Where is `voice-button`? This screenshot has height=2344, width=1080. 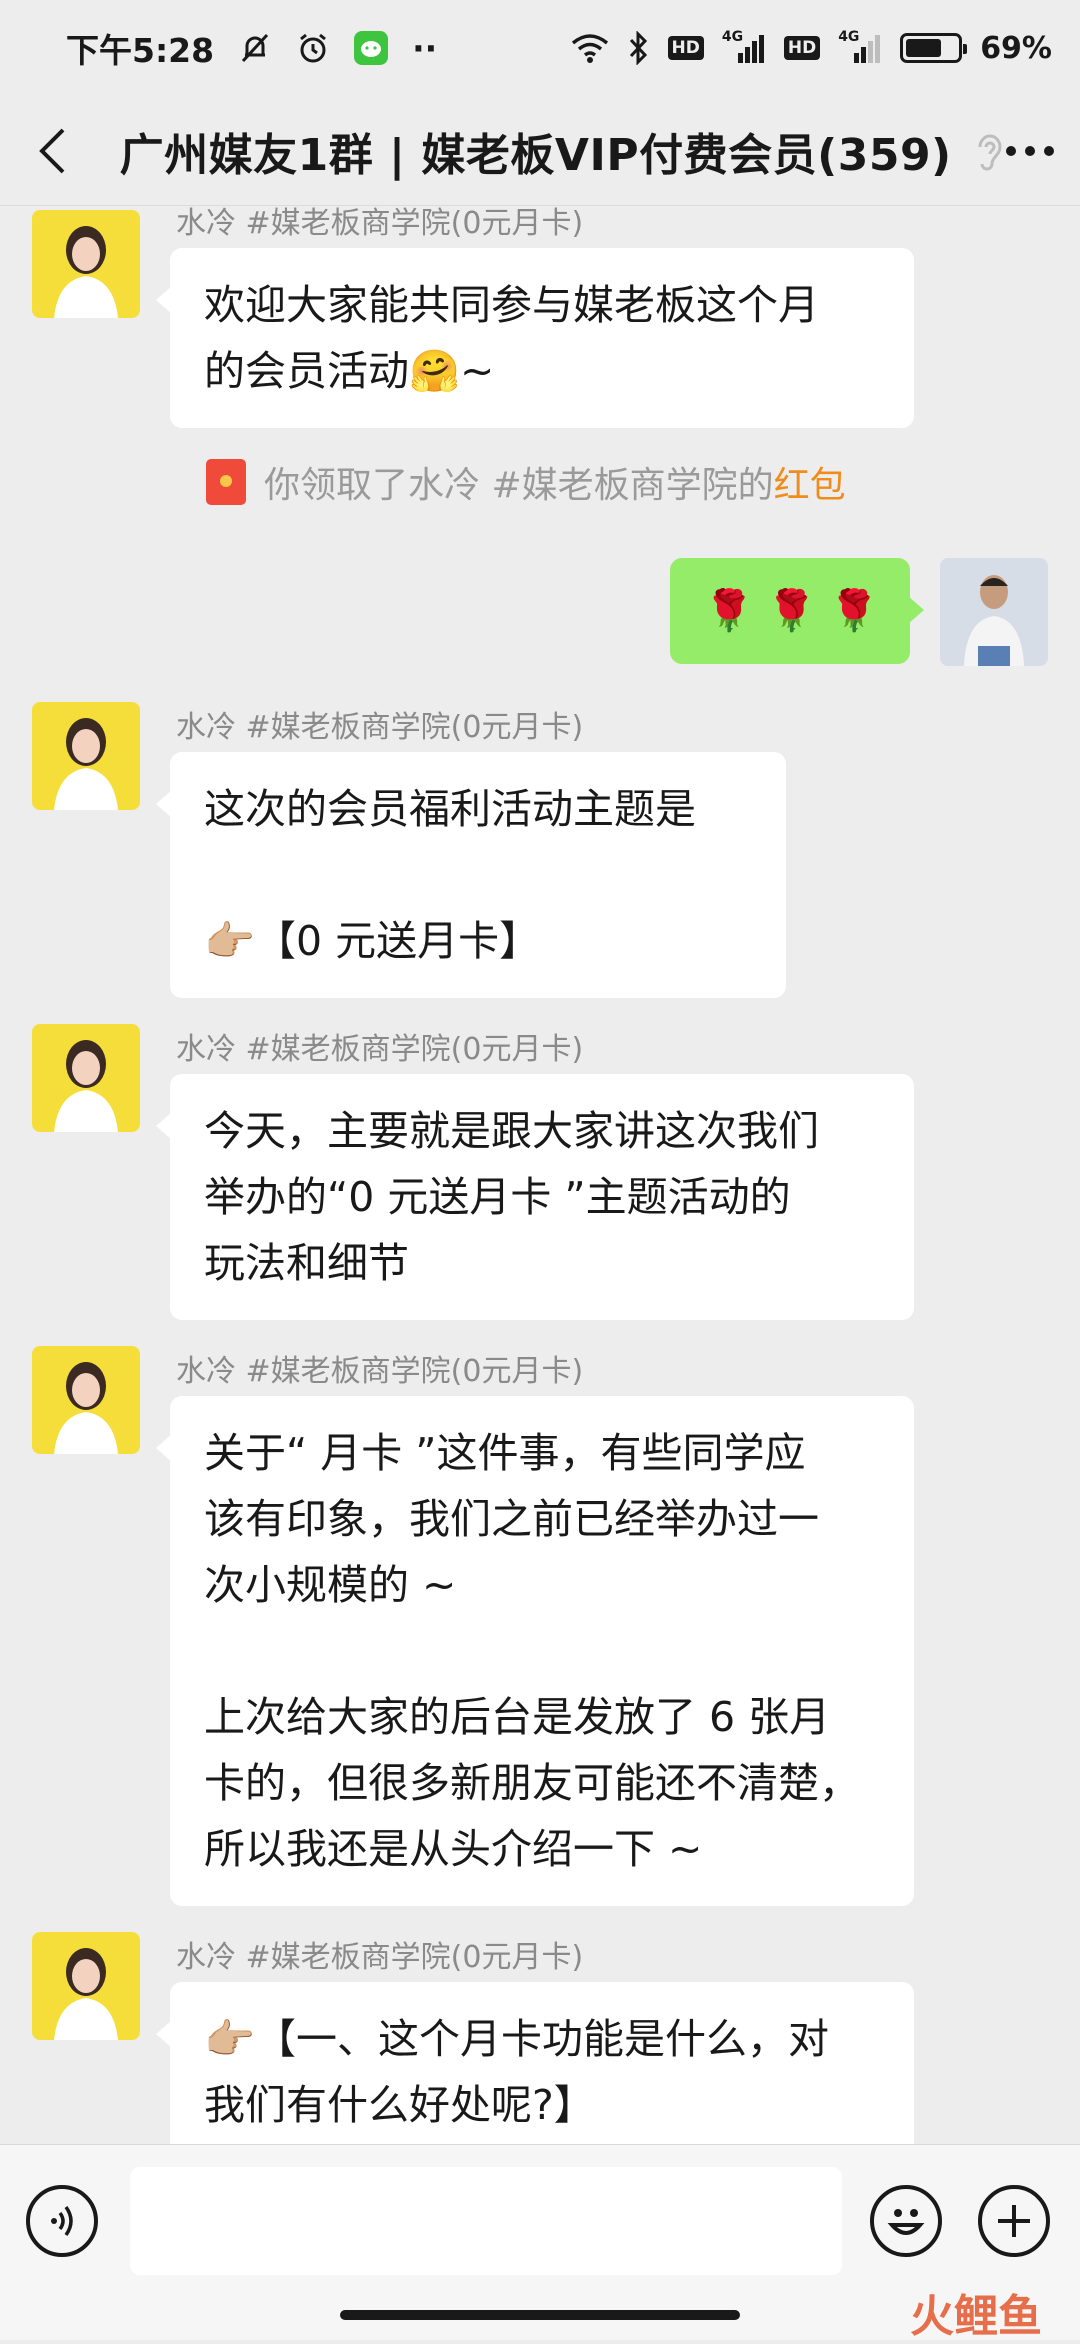 voice-button is located at coordinates (62, 2221).